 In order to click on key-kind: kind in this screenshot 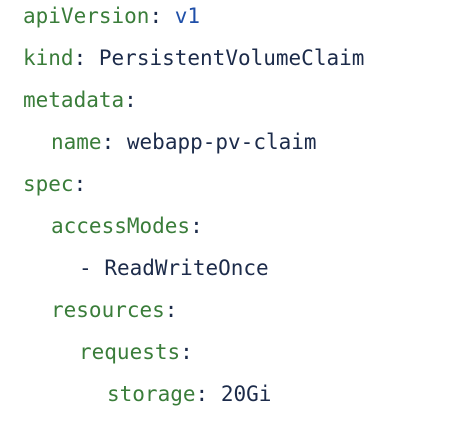, I will do `click(48, 58)`.